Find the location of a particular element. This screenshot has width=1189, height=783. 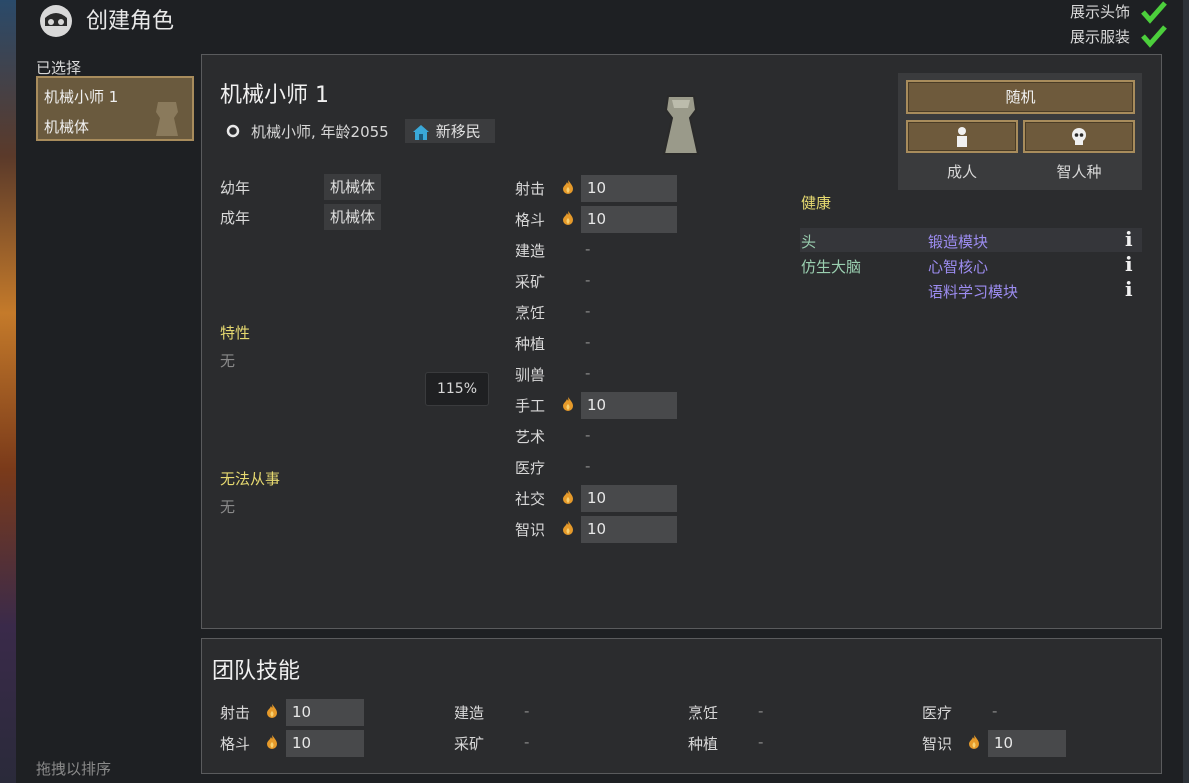

selected-label: 已选择 is located at coordinates (59, 68).